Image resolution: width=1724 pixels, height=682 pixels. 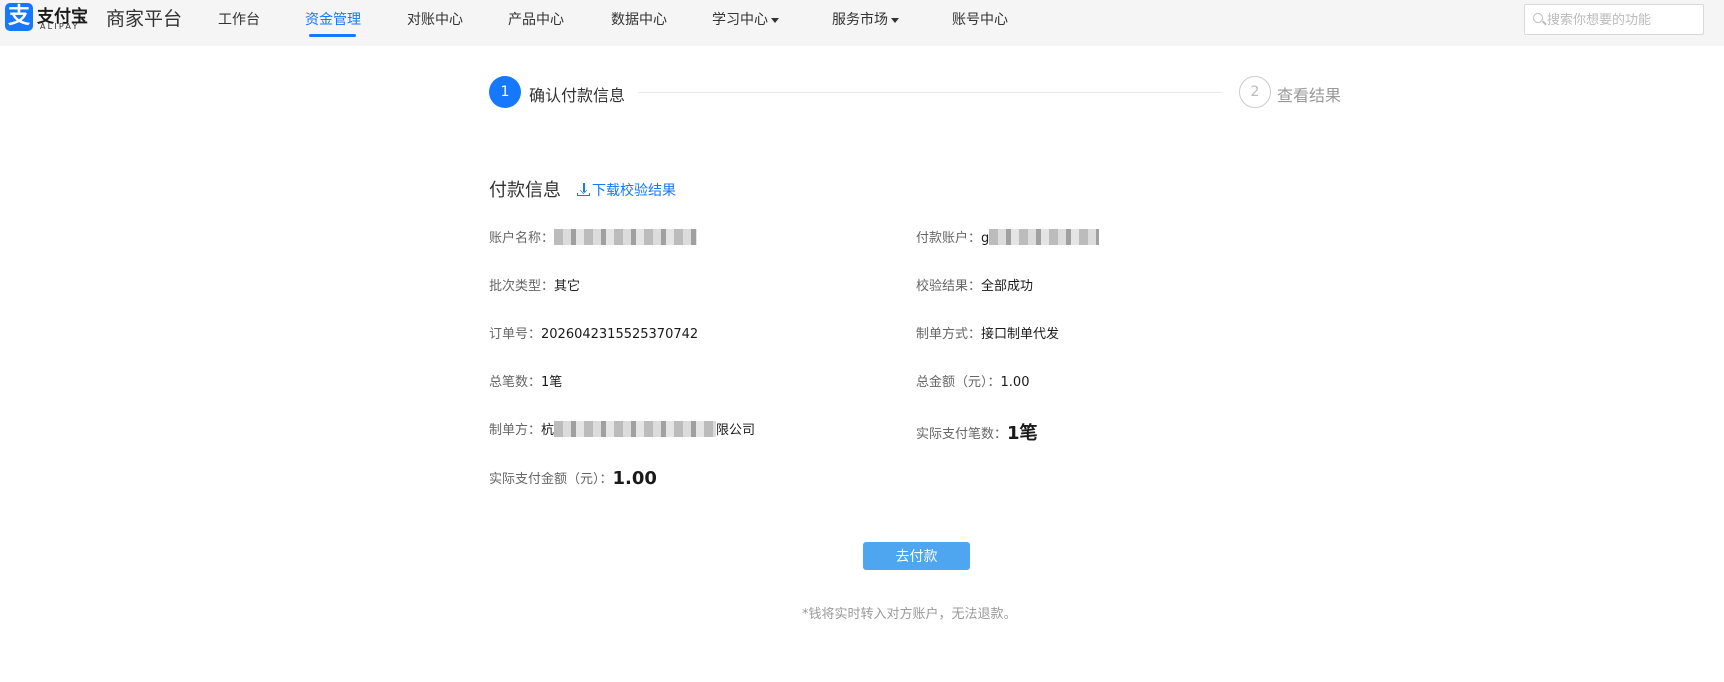 I want to click on field-value: 2026042315525370742, so click(x=620, y=334).